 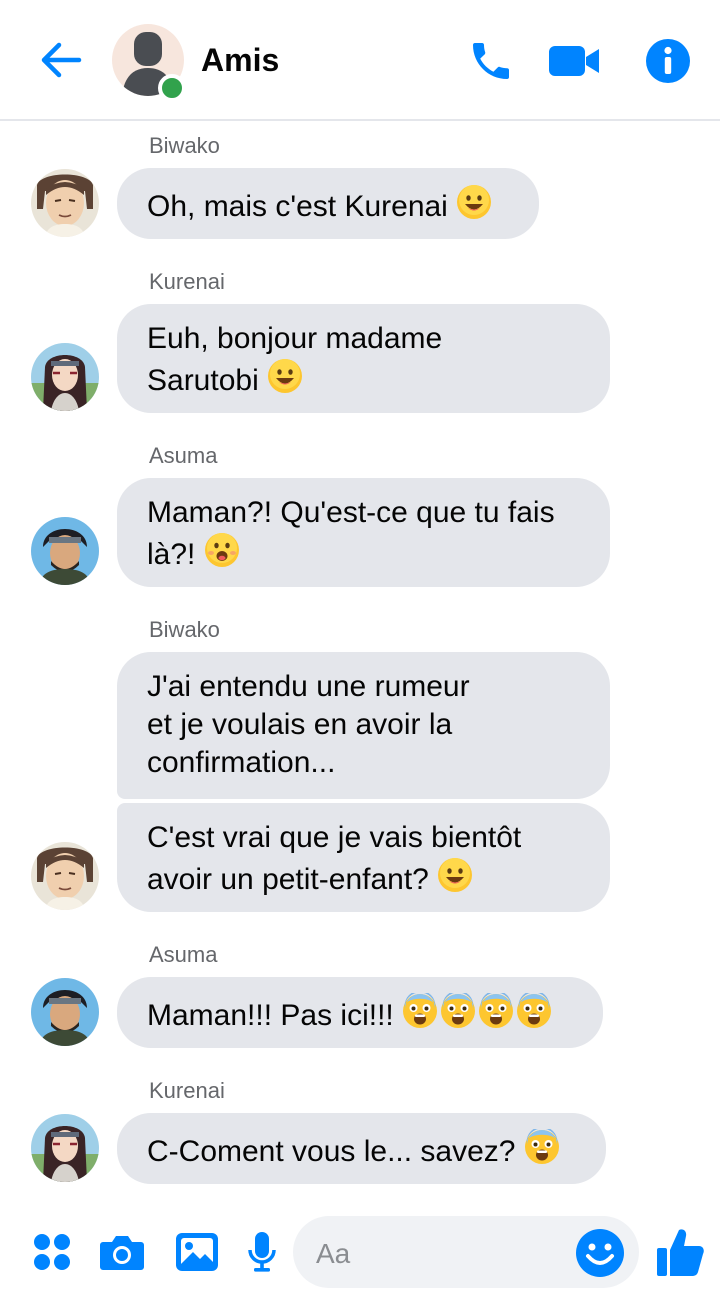 I want to click on message-text: Maman?! Qu'est-ce que tu fais, so click(x=351, y=512).